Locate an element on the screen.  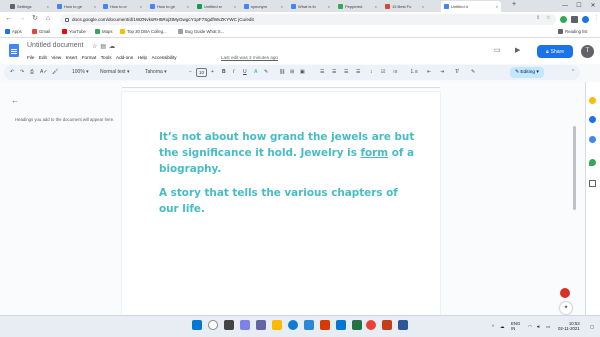
meet-icon: ▶ is located at coordinates (517, 50).